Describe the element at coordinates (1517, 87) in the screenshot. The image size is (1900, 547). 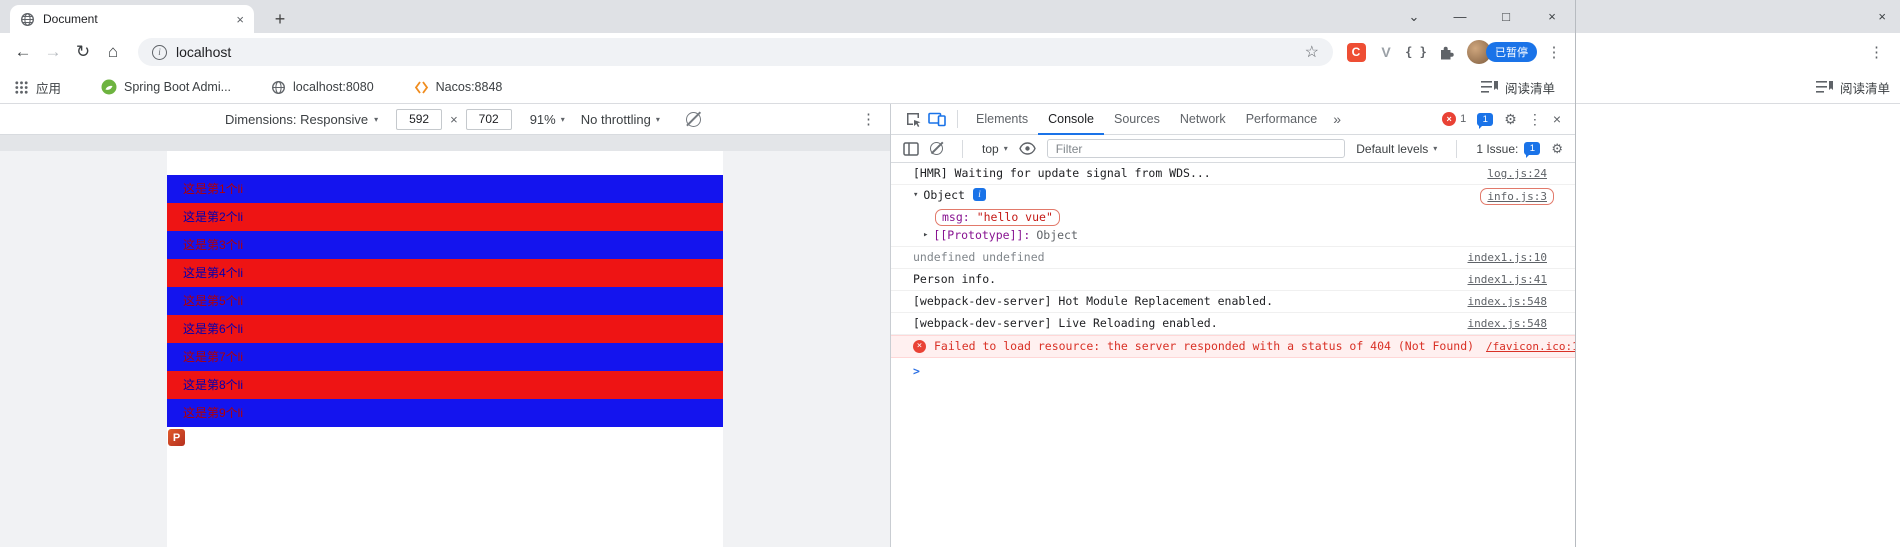
I see `reading-list-button: 阅读清单` at that location.